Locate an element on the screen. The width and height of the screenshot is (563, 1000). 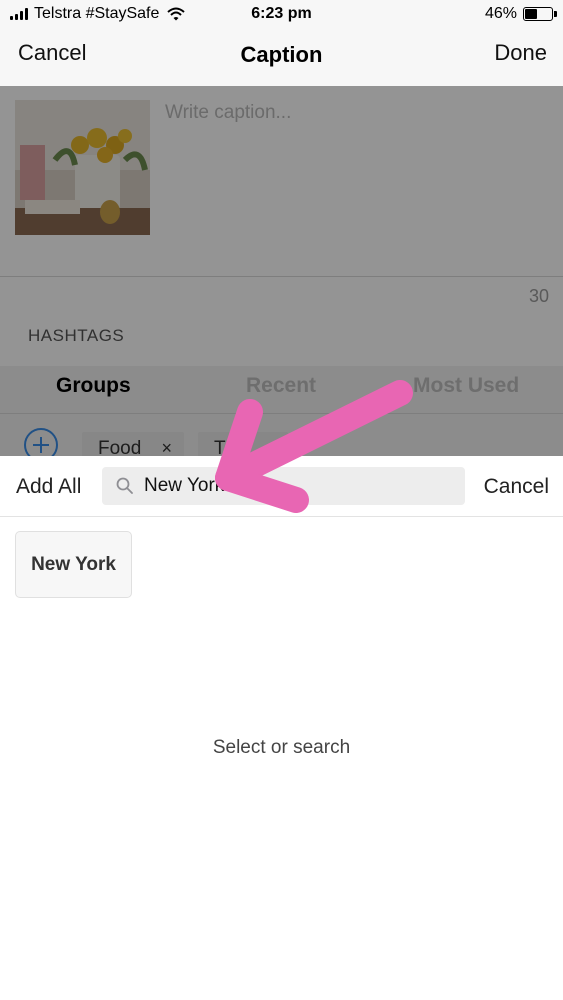
search-input is located at coordinates (294, 486).